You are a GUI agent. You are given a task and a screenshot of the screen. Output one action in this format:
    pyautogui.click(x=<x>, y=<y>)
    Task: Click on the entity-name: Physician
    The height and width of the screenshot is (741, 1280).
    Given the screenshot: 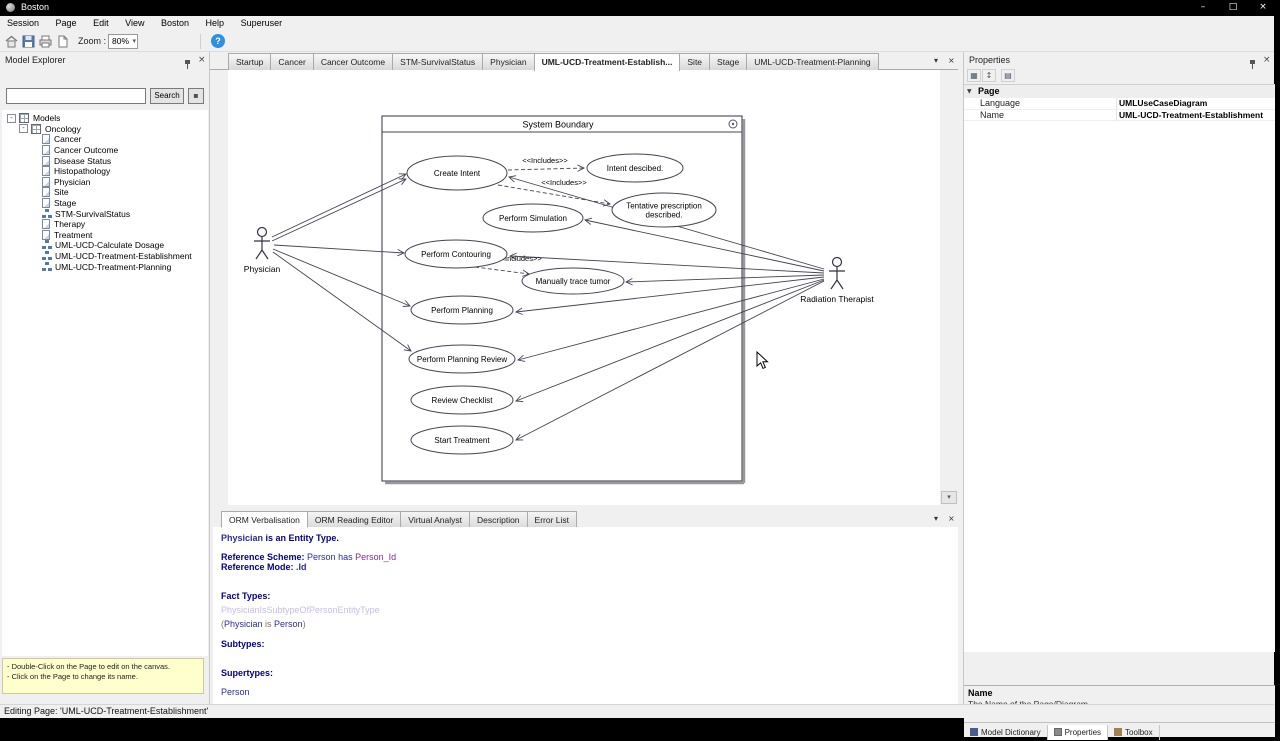 What is the action you would take?
    pyautogui.click(x=243, y=538)
    